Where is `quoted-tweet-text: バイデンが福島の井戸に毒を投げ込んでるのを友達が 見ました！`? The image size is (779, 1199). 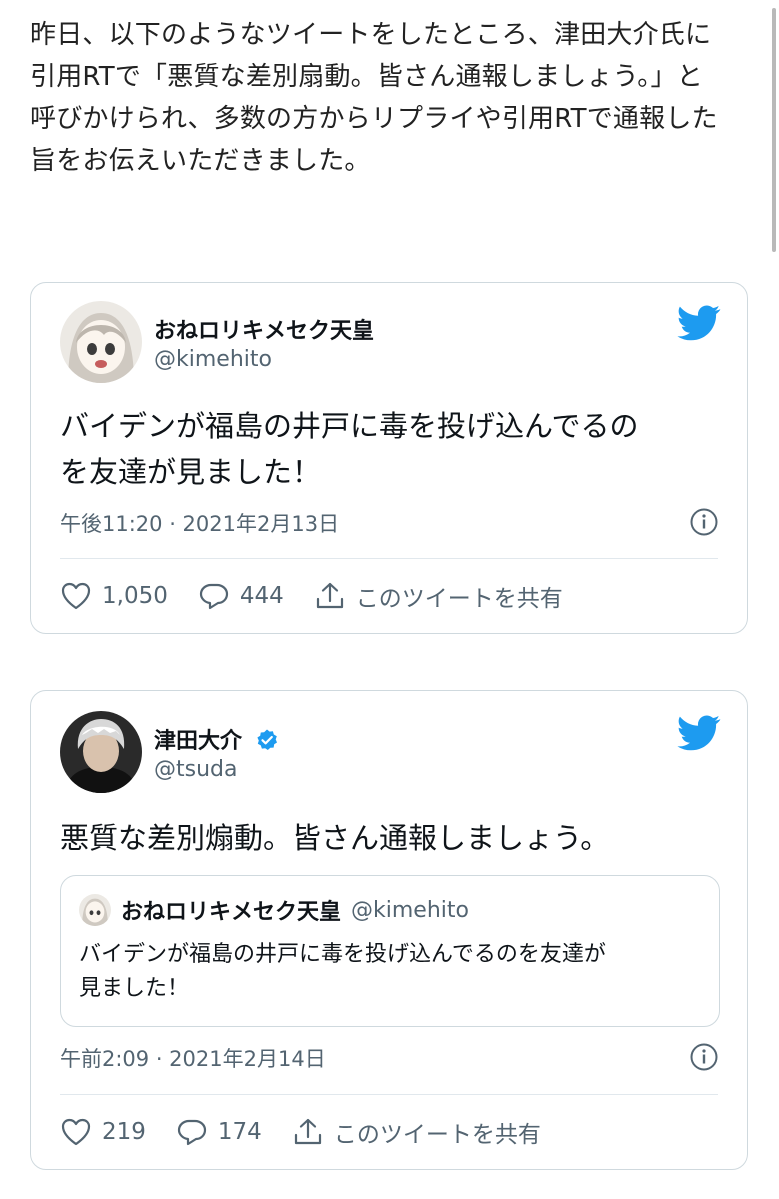 quoted-tweet-text: バイデンが福島の井戸に毒を投げ込んでるのを友達が 見ました！ is located at coordinates (389, 972).